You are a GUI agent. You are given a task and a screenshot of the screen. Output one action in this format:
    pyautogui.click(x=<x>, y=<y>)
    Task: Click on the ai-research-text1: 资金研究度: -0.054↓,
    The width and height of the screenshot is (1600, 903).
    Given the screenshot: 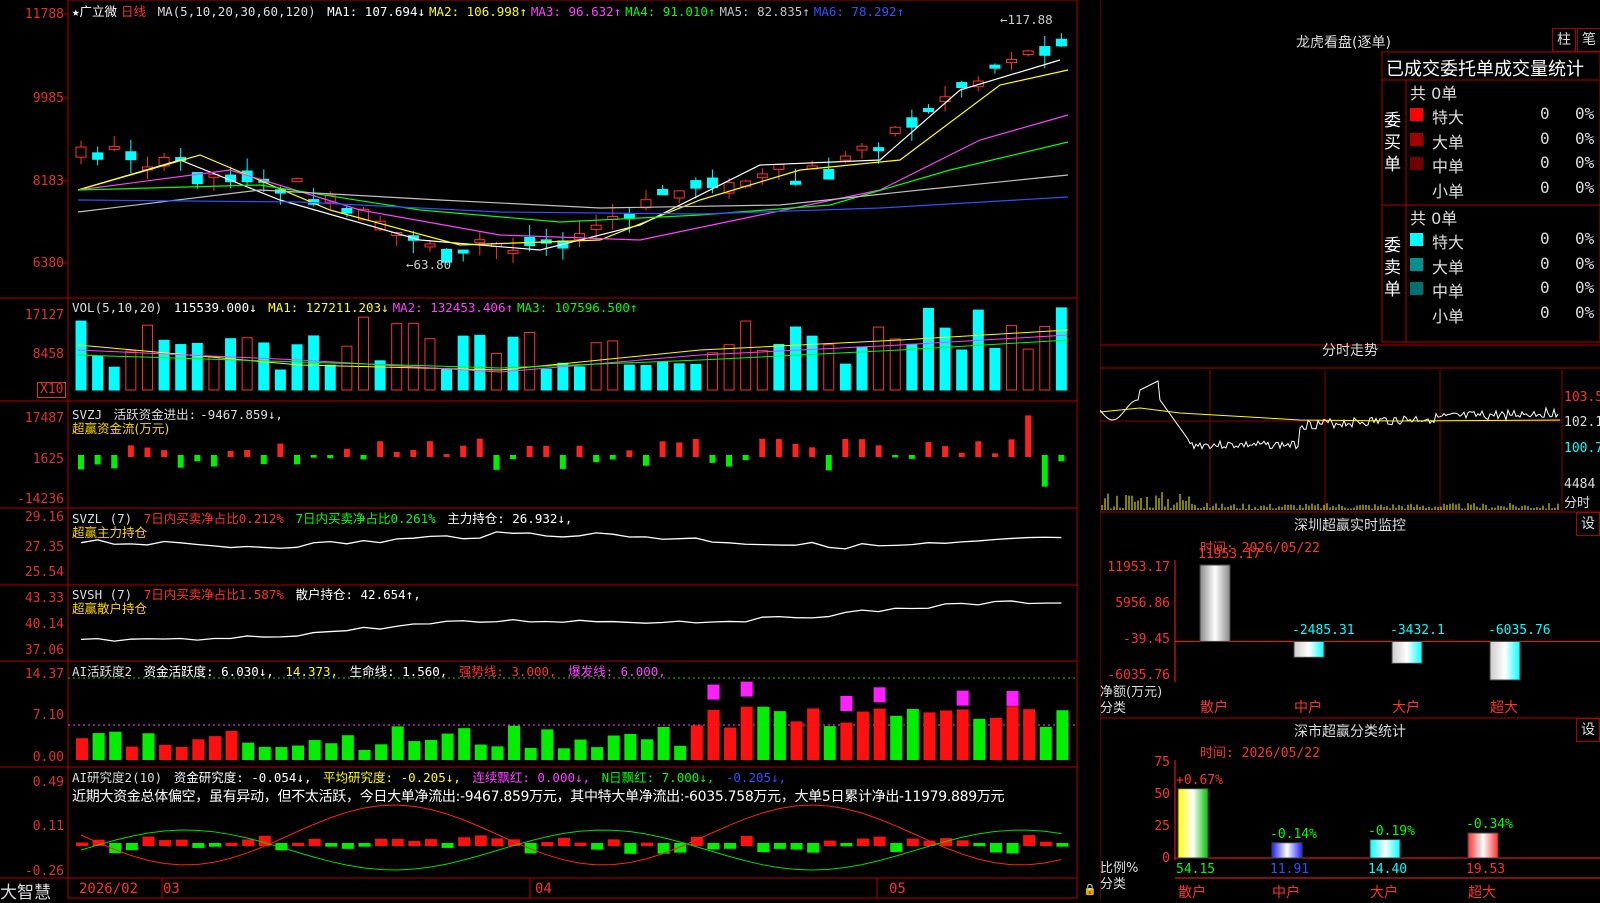 What is the action you would take?
    pyautogui.click(x=242, y=777)
    